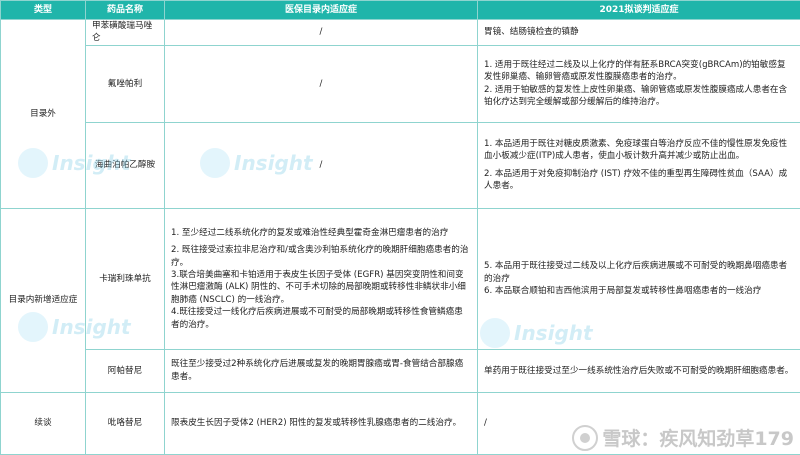 The width and height of the screenshot is (800, 455). What do you see at coordinates (320, 256) in the screenshot?
I see `covered-item: 2. 既往接受过索拉非尼治疗和/或含奥沙利铂系统化疗的晚期肝细胞癌患者的治疗。` at bounding box center [320, 256].